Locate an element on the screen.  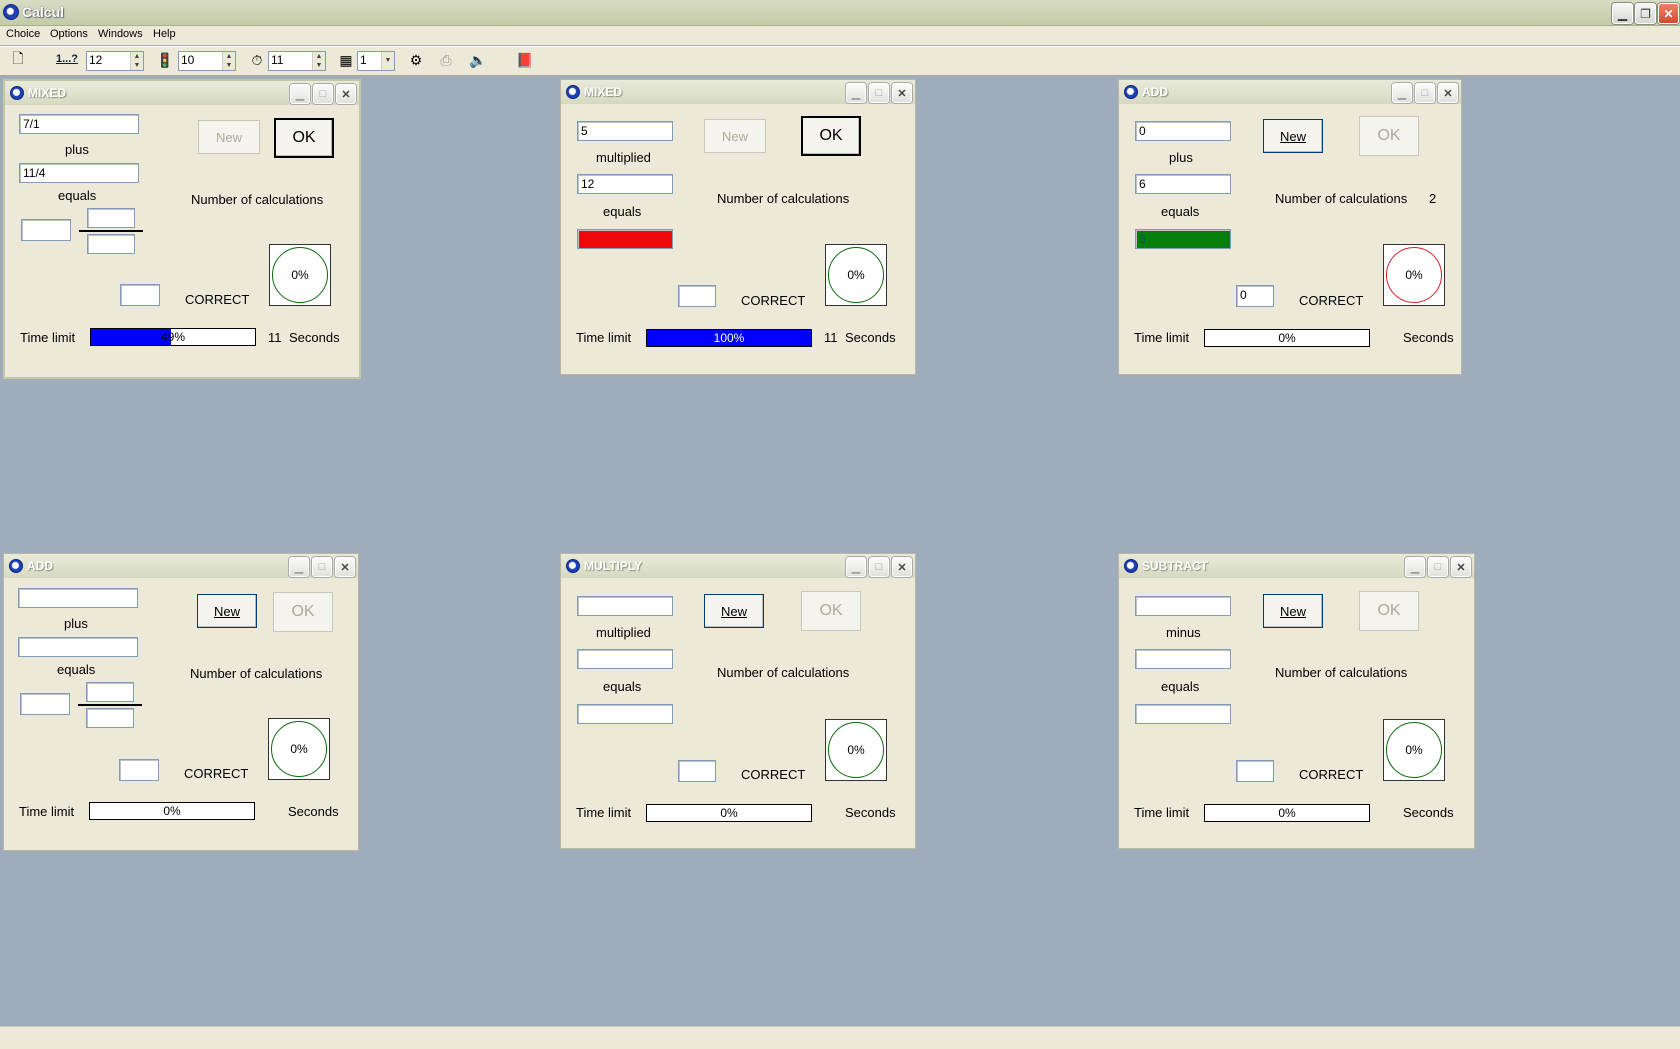
correct-count-field is located at coordinates (140, 295).